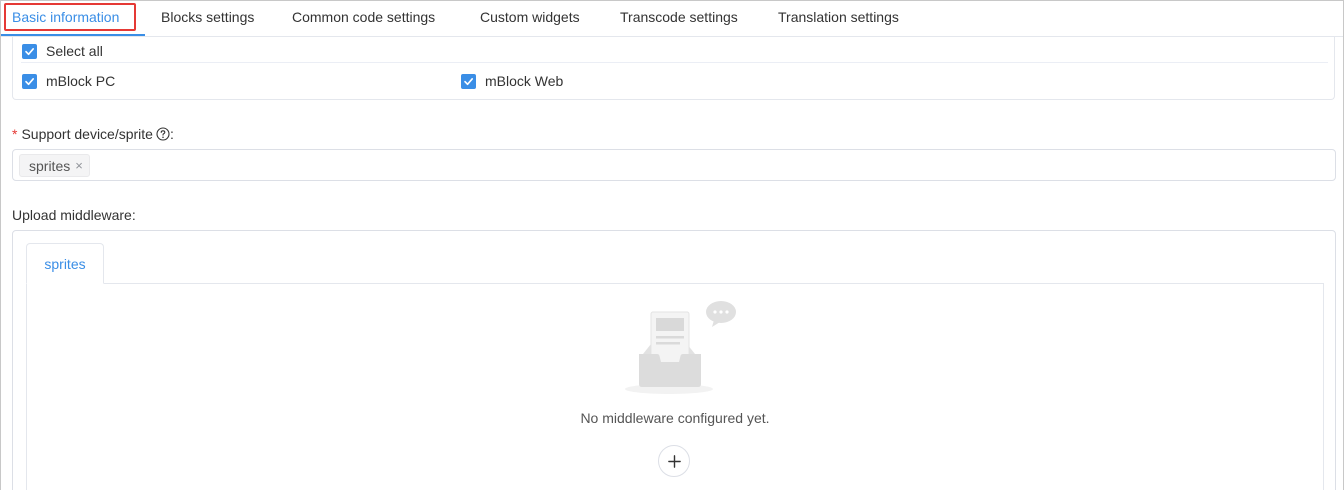 Image resolution: width=1344 pixels, height=490 pixels. What do you see at coordinates (79, 165) in the screenshot?
I see `close-icon: ×` at bounding box center [79, 165].